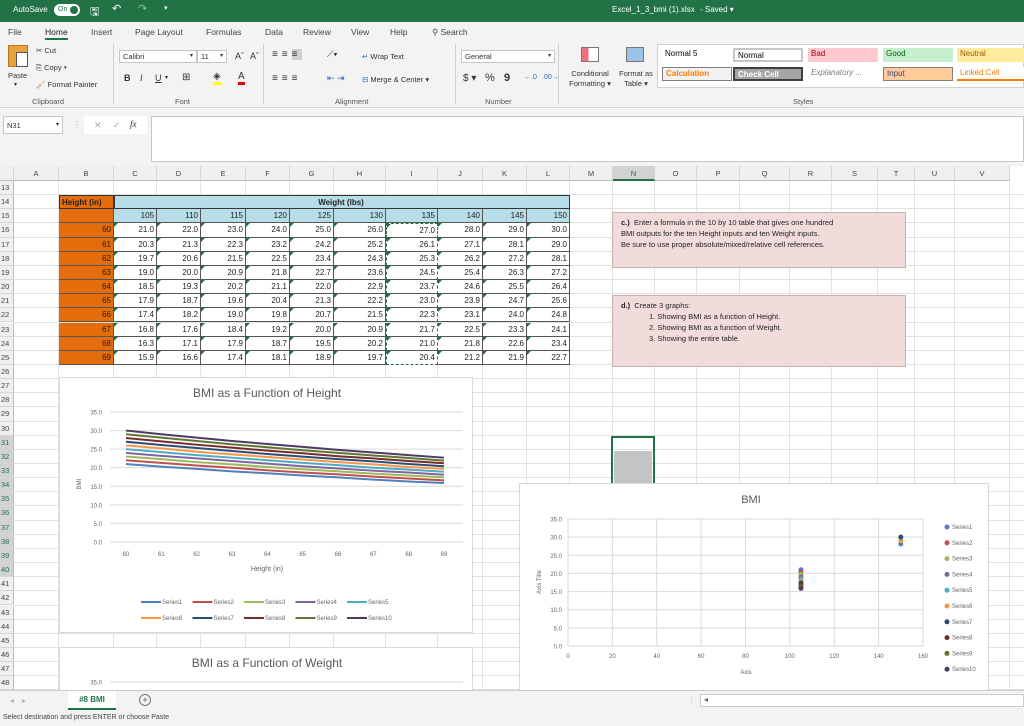 This screenshot has width=1024, height=726. Describe the element at coordinates (412, 329) in the screenshot. I see `bmi-cell: 21.7` at that location.